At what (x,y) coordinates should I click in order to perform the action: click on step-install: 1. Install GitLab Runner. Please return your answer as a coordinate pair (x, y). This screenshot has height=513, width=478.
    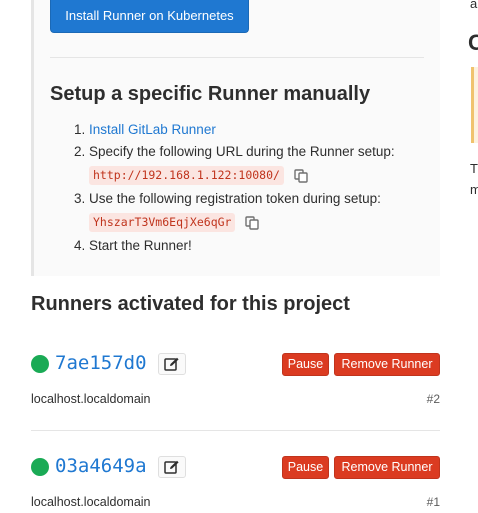
    Looking at the image, I should click on (254, 130).